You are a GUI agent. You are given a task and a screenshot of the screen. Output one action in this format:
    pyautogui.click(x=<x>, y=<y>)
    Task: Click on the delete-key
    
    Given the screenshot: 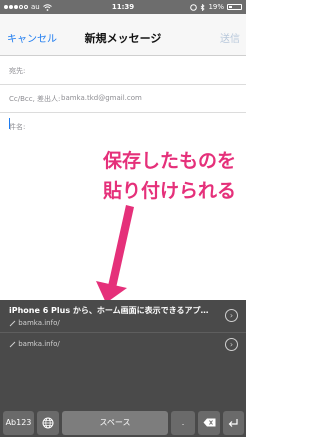 What is the action you would take?
    pyautogui.click(x=209, y=423)
    